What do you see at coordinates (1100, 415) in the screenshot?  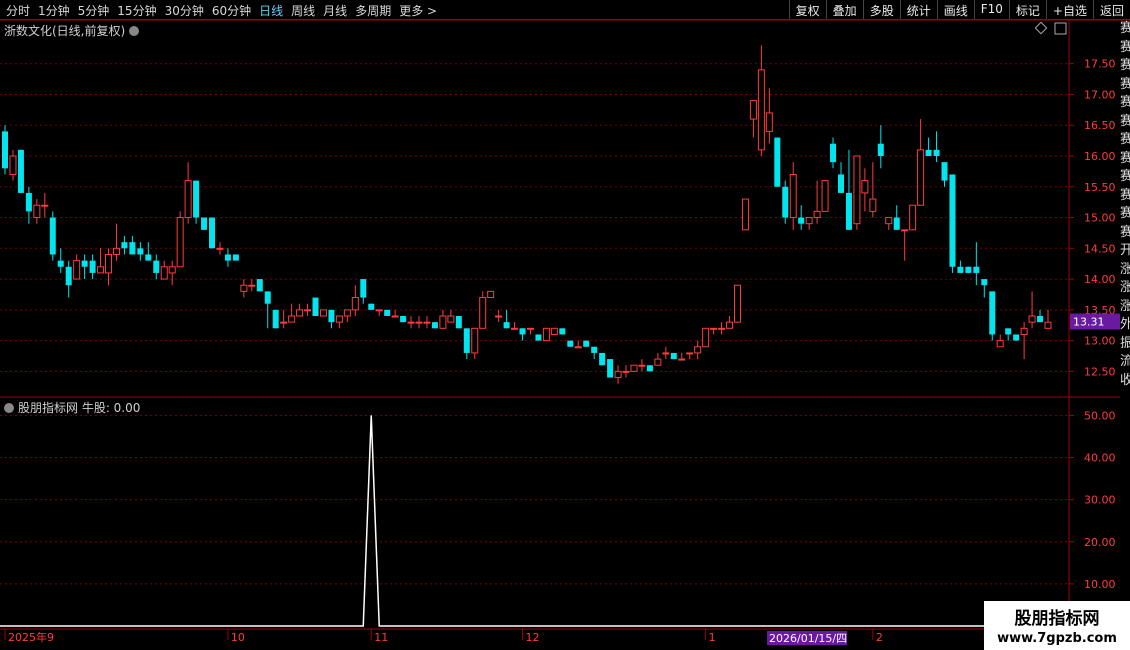 I see `y-tick-label: 50.00` at bounding box center [1100, 415].